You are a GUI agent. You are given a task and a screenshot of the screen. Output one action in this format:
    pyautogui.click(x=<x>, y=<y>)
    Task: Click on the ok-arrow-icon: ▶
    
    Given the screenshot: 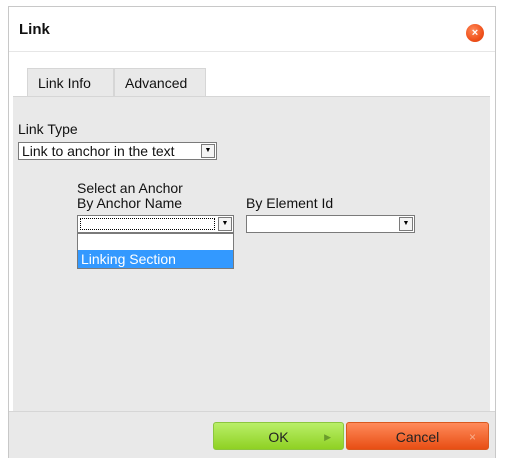 What is the action you would take?
    pyautogui.click(x=327, y=437)
    